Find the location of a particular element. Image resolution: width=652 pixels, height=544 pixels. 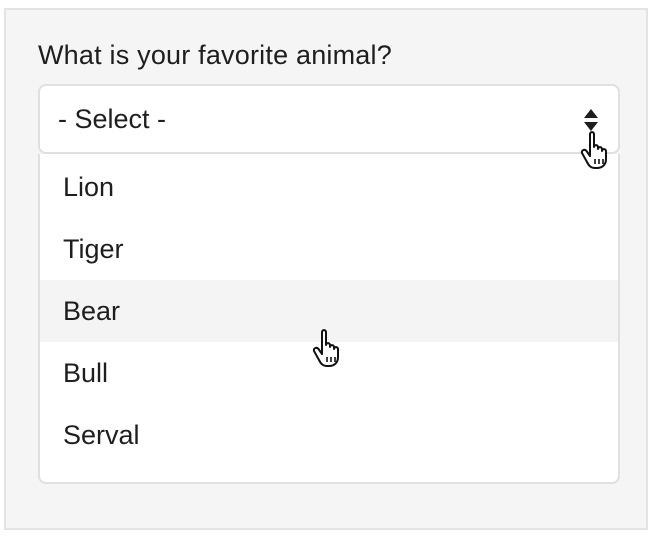

sort-arrows-icon is located at coordinates (591, 120).